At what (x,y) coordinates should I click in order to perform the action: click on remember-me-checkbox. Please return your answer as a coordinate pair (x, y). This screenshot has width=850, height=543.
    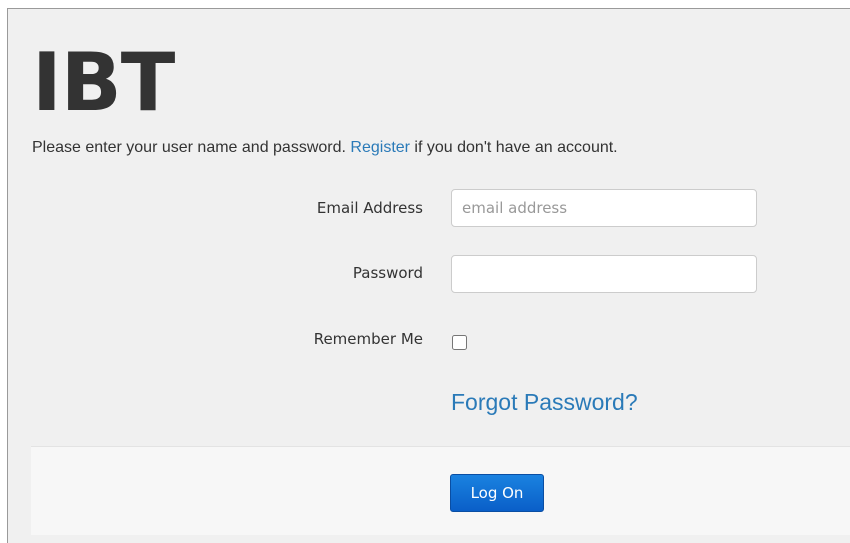
    Looking at the image, I should click on (459, 342).